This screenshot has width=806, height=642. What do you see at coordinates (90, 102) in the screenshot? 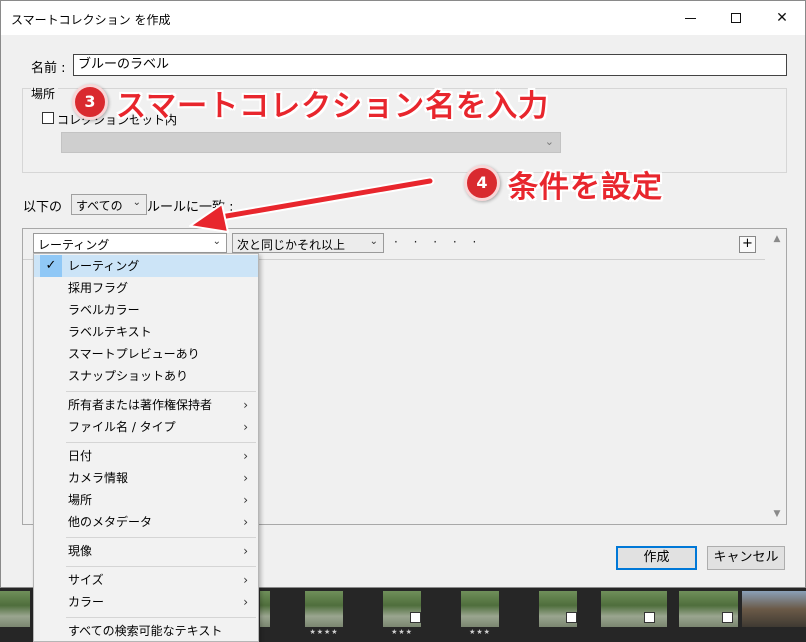
I see `step-3-badge: 3` at bounding box center [90, 102].